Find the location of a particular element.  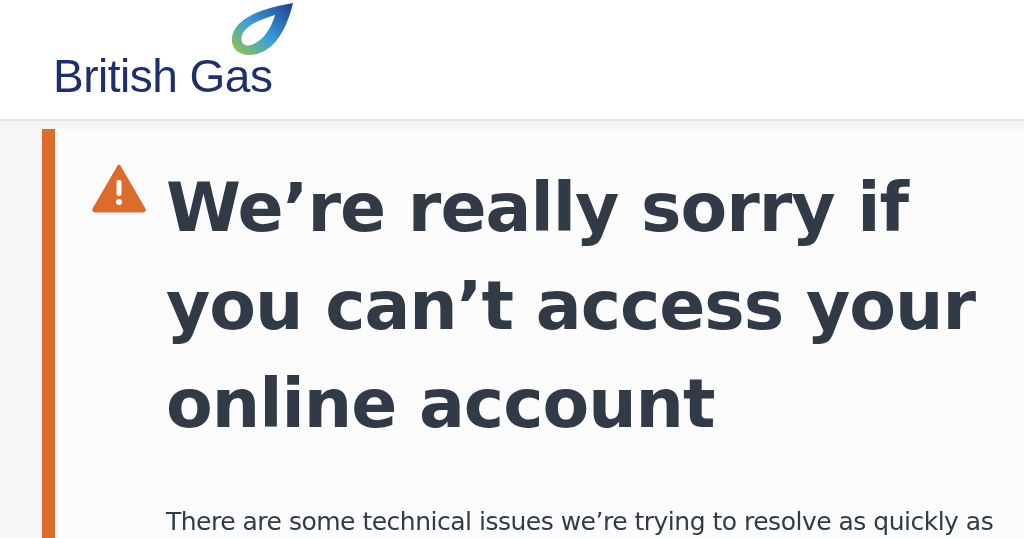

flame-logo-icon is located at coordinates (262, 29).